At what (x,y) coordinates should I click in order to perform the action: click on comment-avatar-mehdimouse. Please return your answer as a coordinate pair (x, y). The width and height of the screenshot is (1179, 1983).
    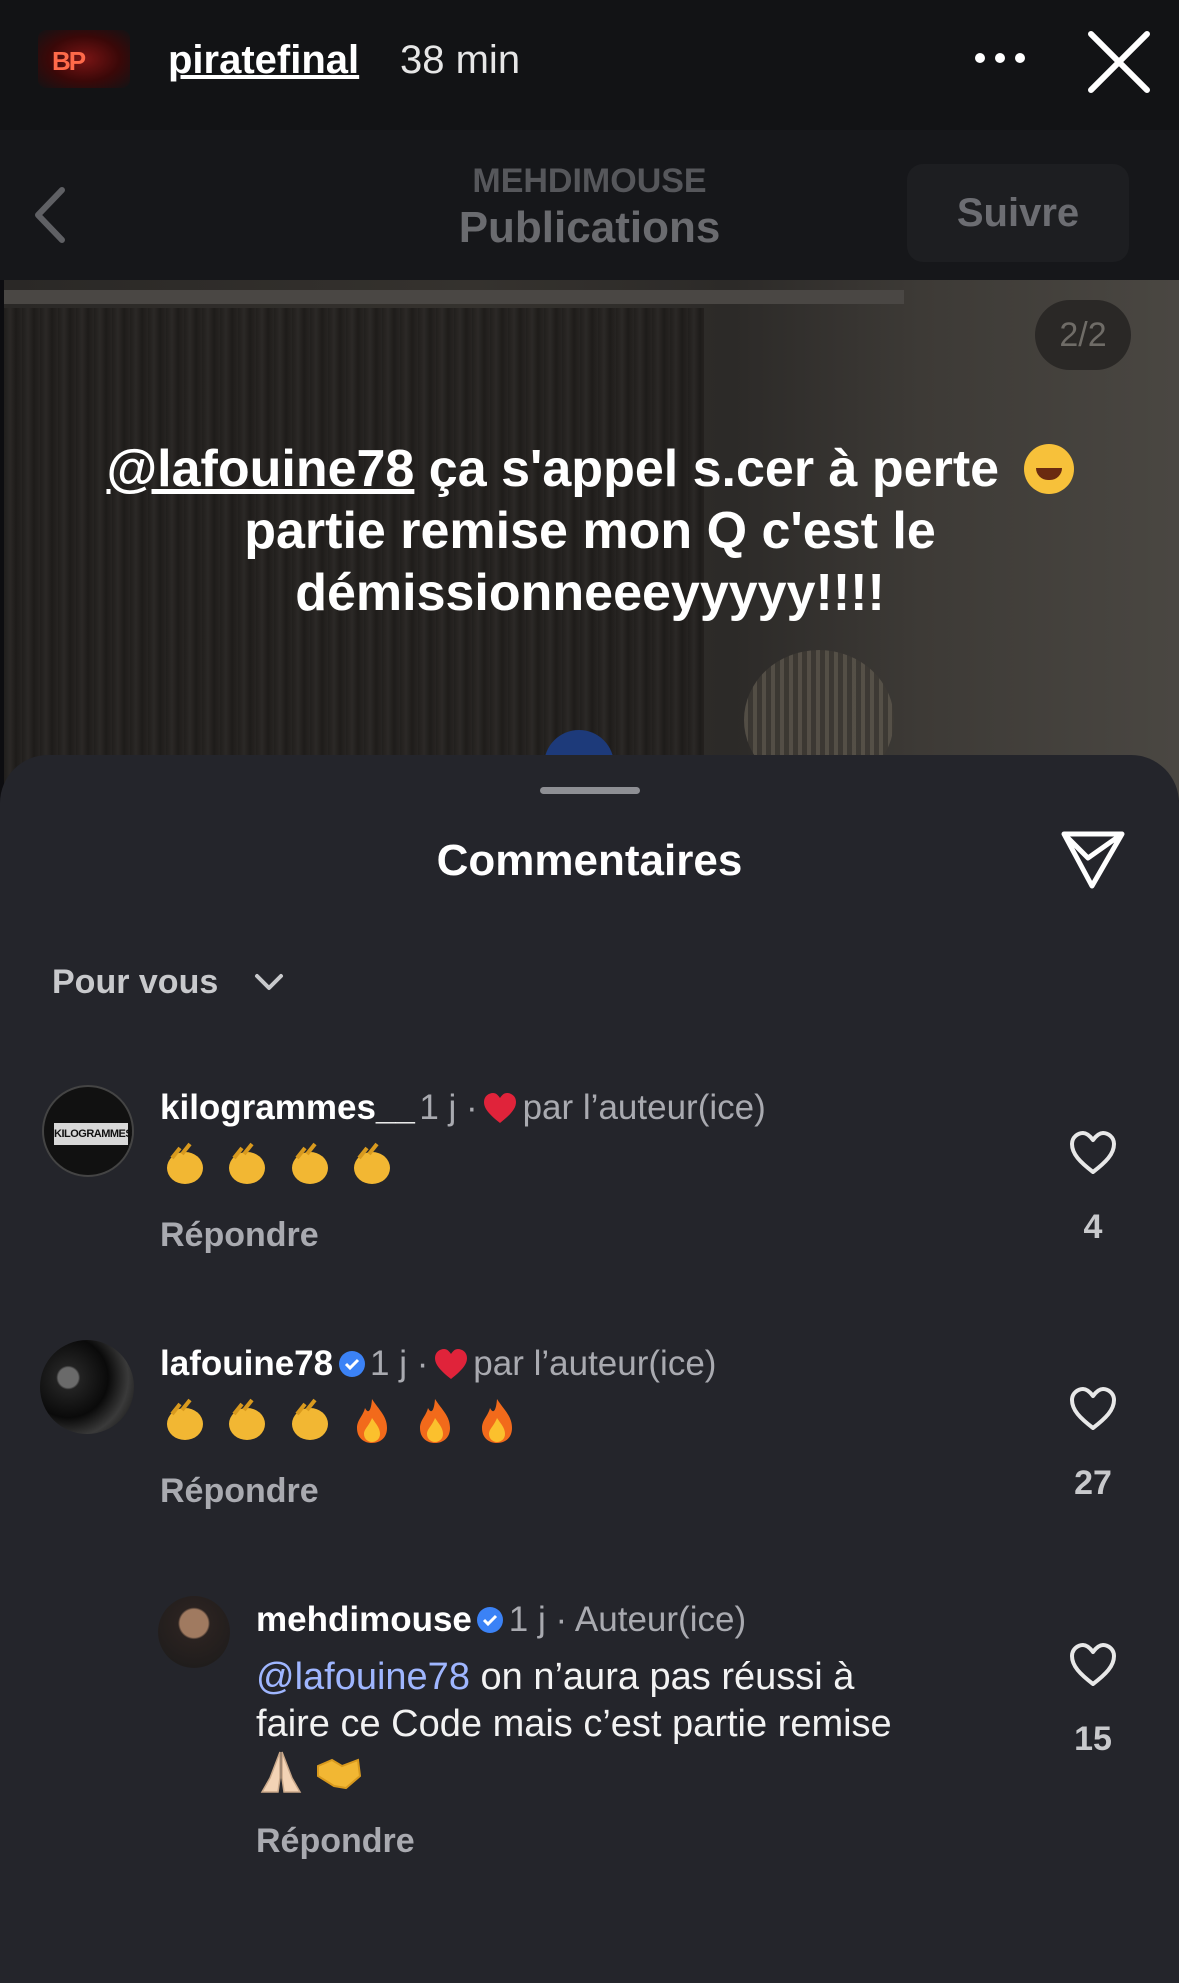
    Looking at the image, I should click on (194, 1632).